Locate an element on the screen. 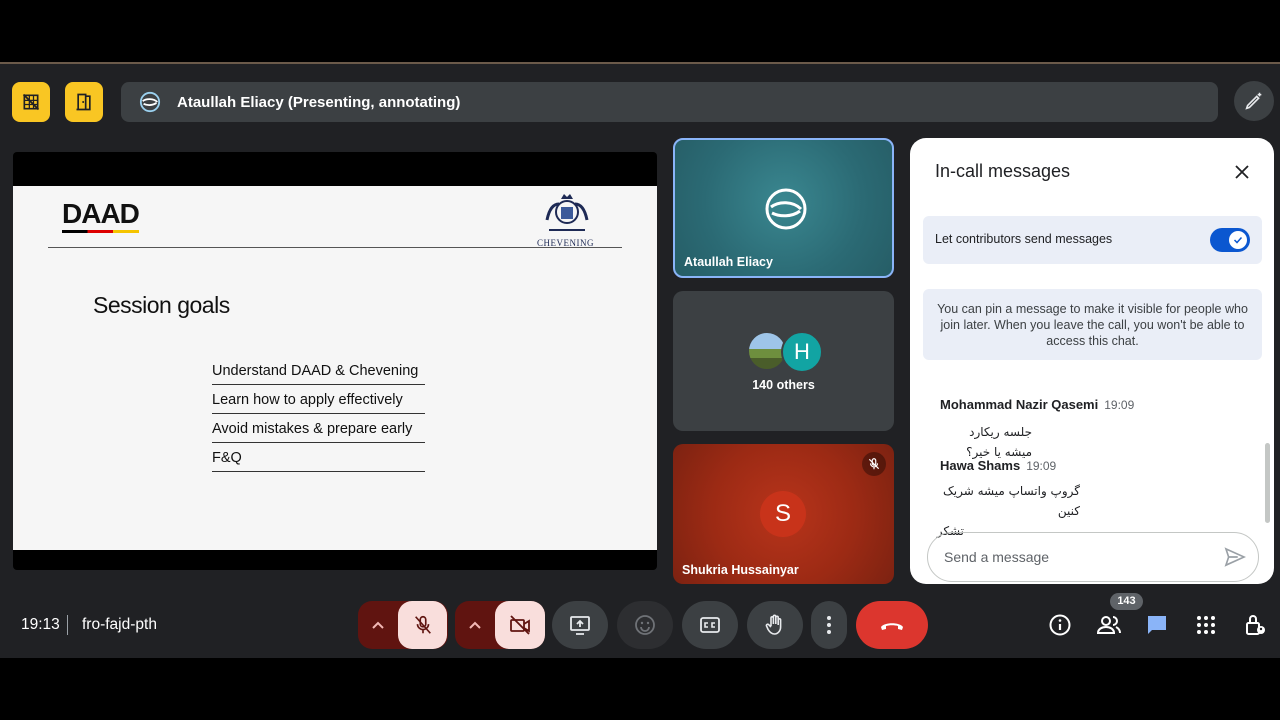 Image resolution: width=1280 pixels, height=720 pixels. clock: 19:13 is located at coordinates (40, 624).